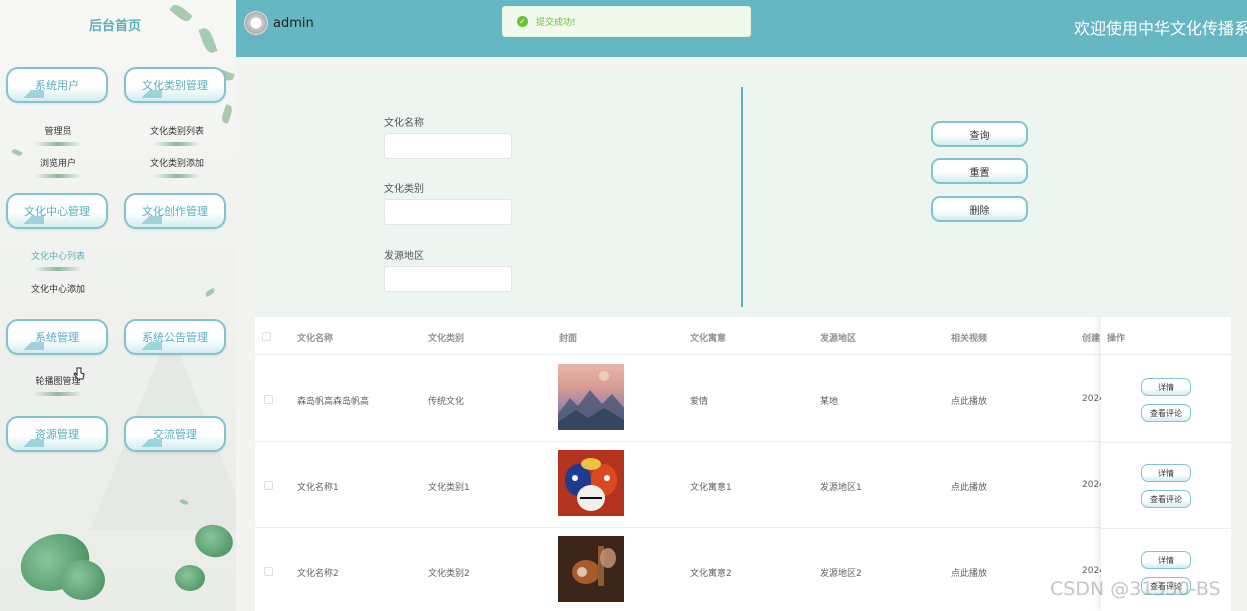 This screenshot has height=611, width=1247. Describe the element at coordinates (266, 336) in the screenshot. I see `select-all-checkbox` at that location.